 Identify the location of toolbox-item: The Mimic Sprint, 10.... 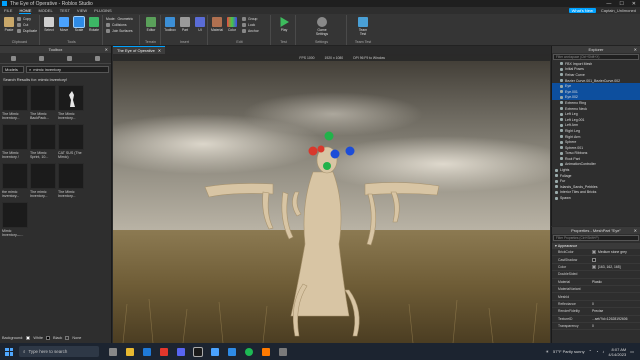
(43, 142).